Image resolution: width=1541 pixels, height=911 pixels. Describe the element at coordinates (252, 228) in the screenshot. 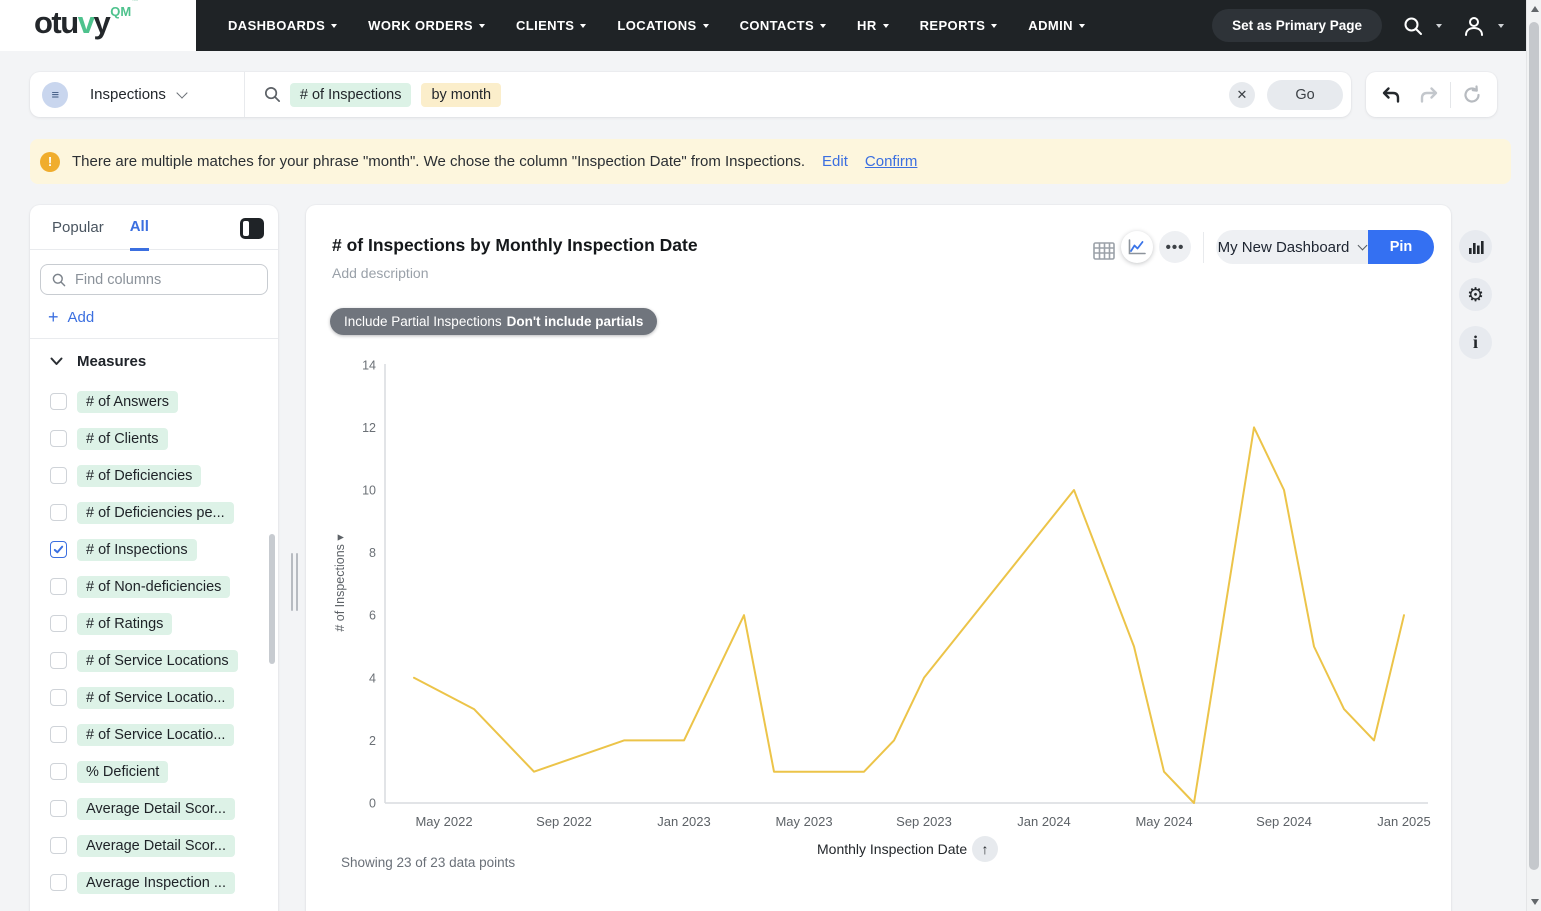

I see `collapse-panel-icon` at that location.